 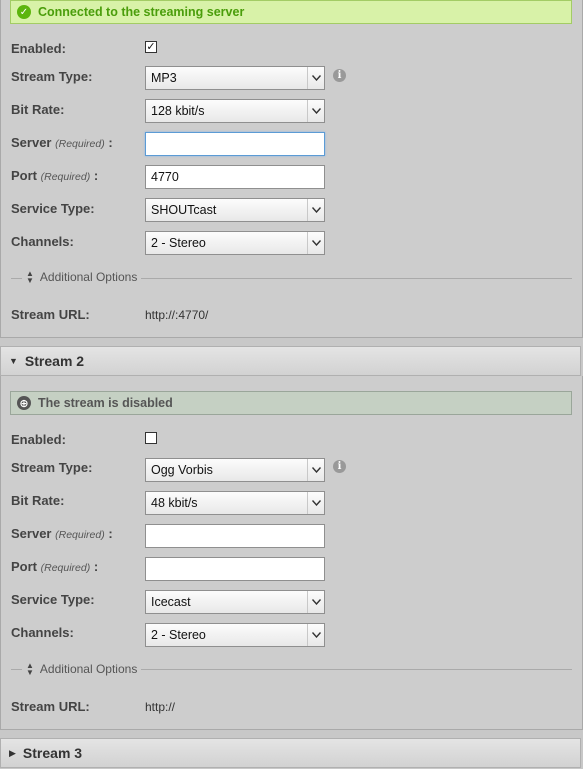 I want to click on enabled-checkbox: ✓, so click(x=151, y=47).